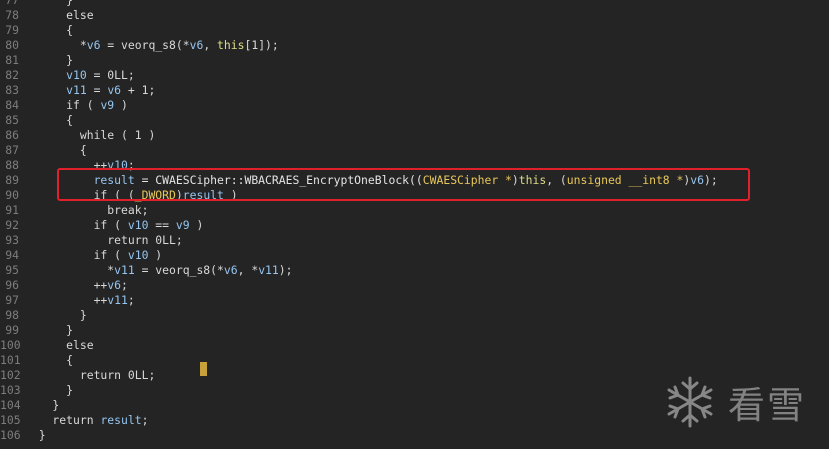 The height and width of the screenshot is (449, 829). What do you see at coordinates (10, 405) in the screenshot?
I see `line-number: 104` at bounding box center [10, 405].